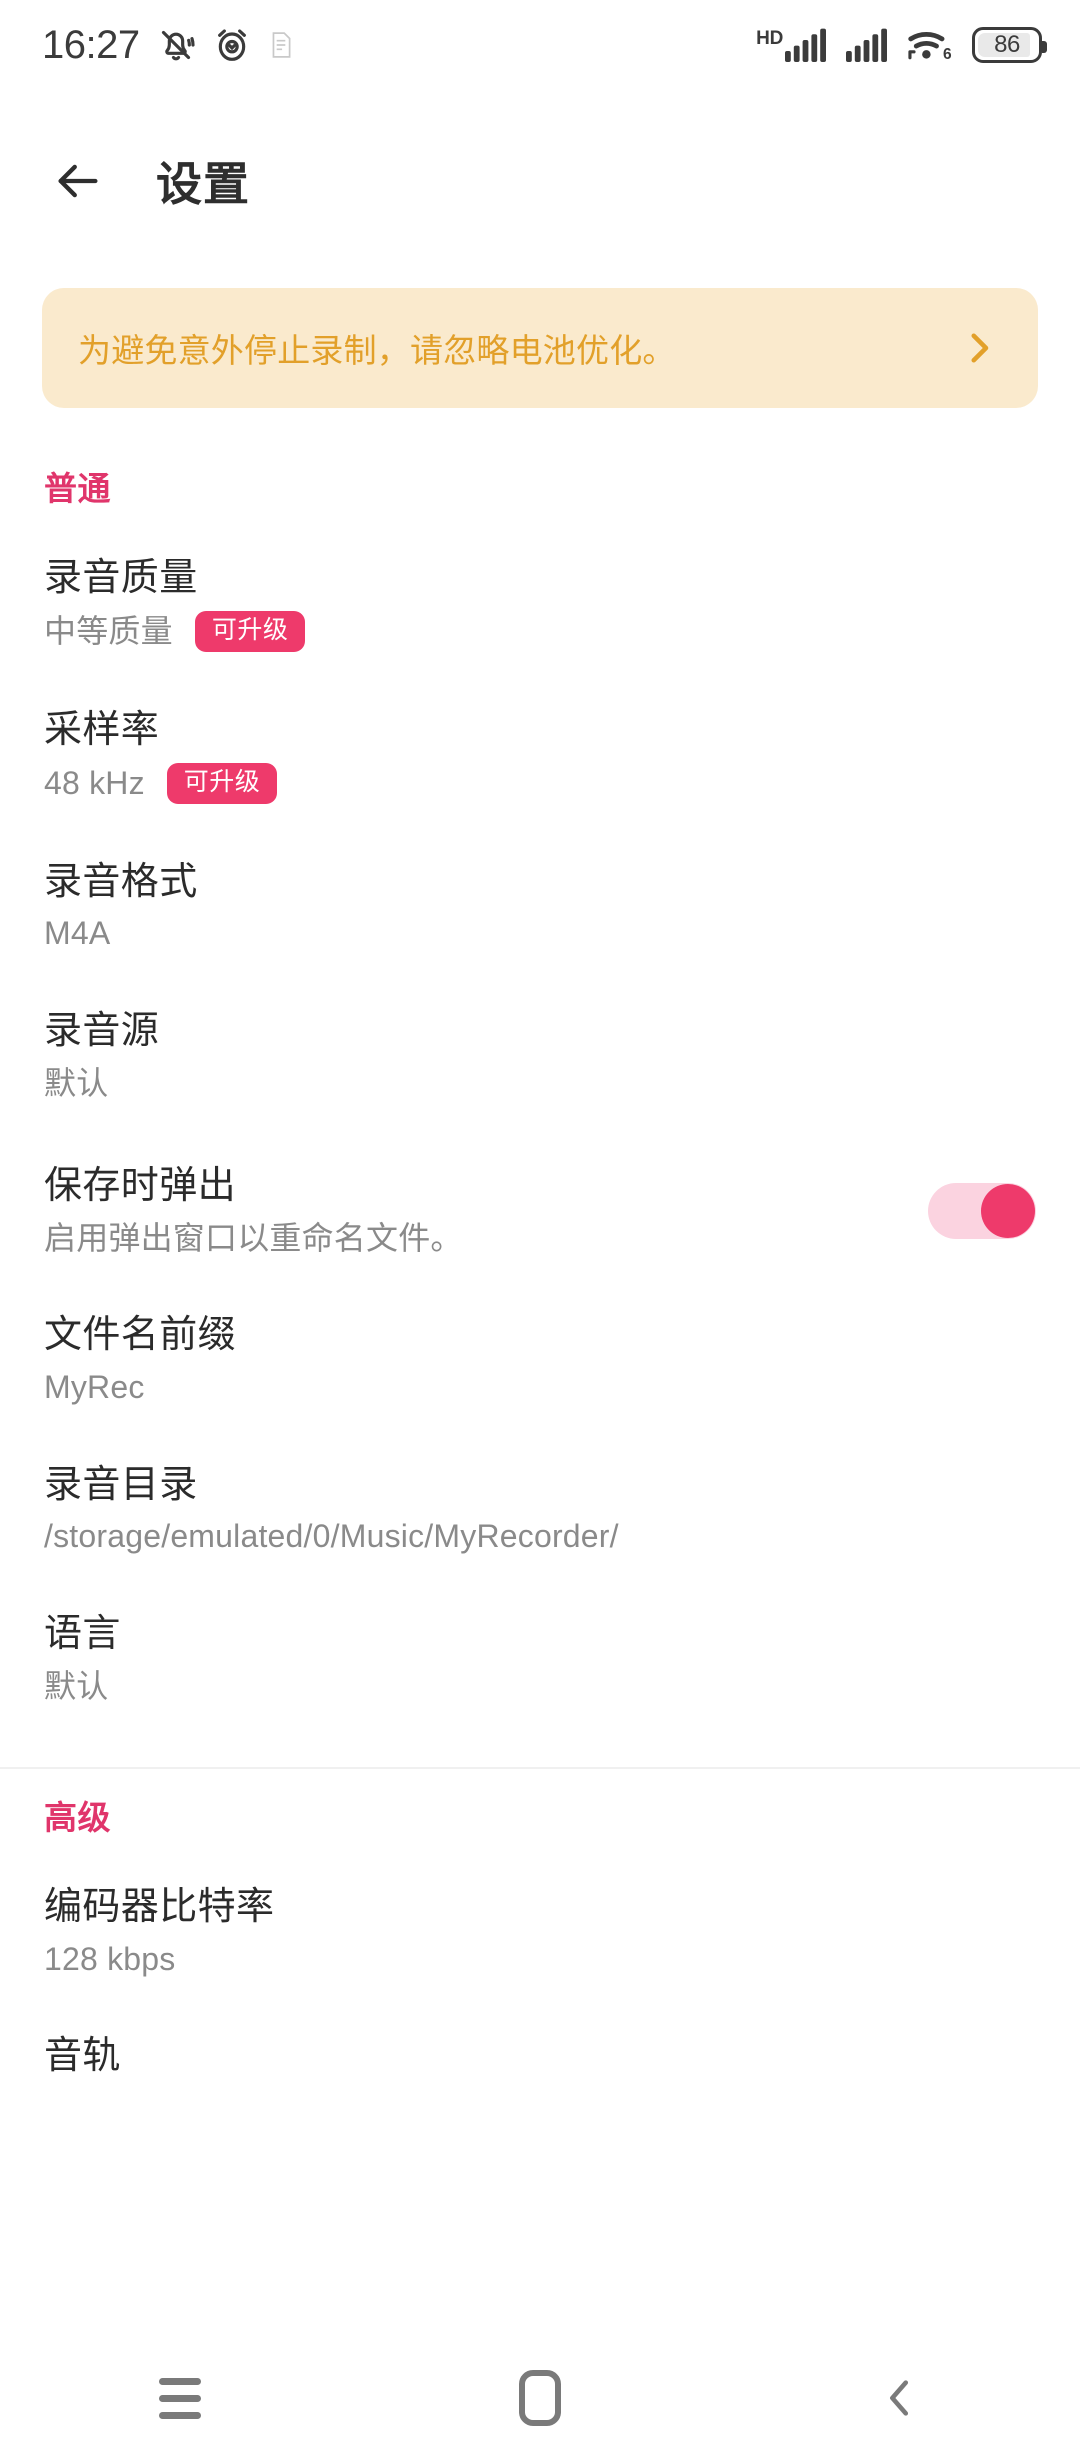 This screenshot has width=1080, height=2460. I want to click on setting-row-language: 语言 默认, so click(540, 1658).